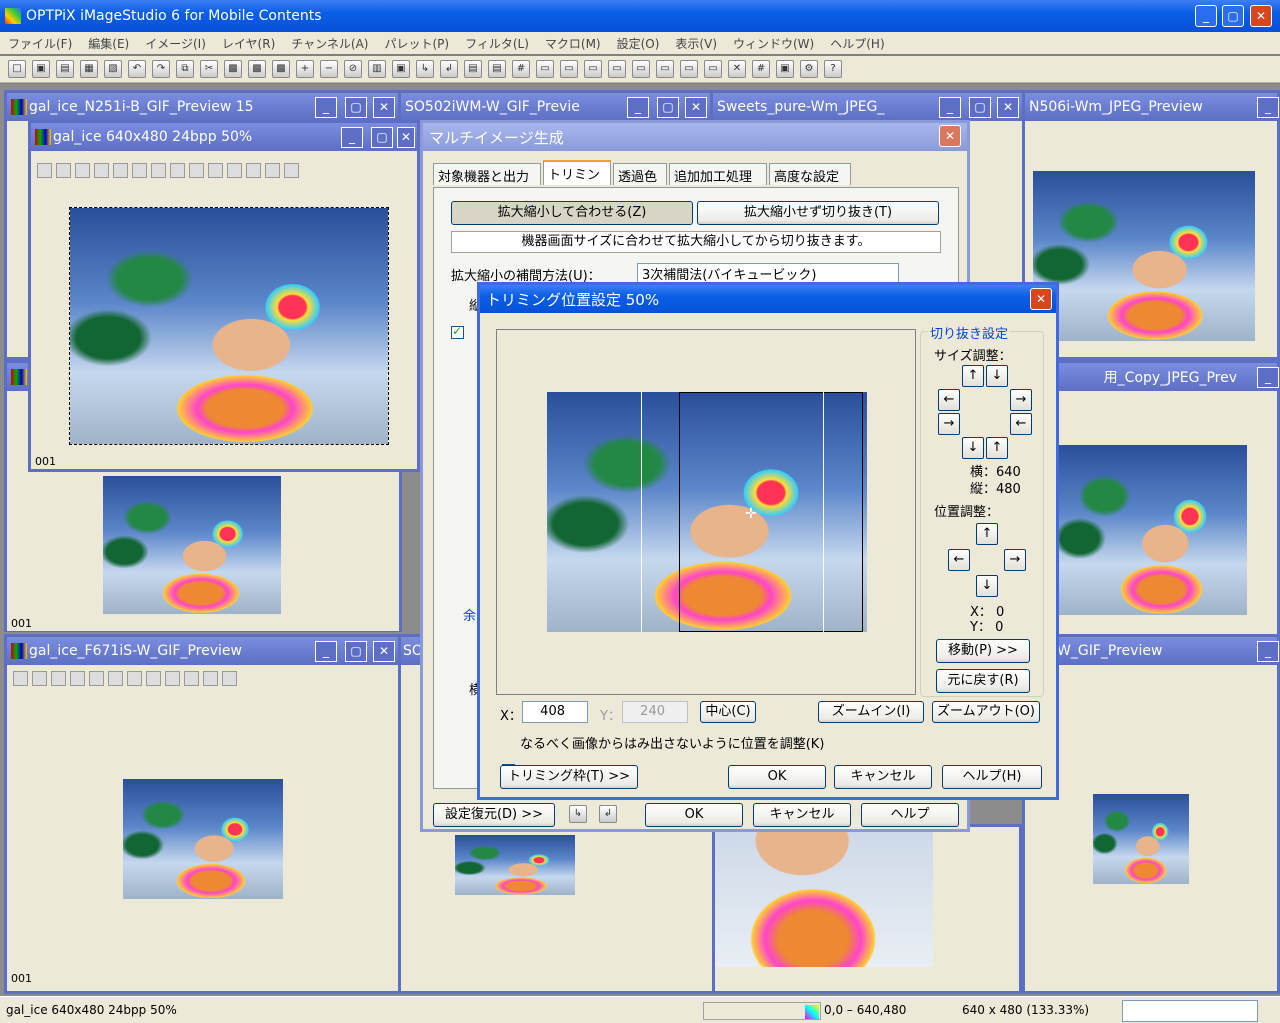  Describe the element at coordinates (608, 814) in the screenshot. I see `export-icon: ↲` at that location.